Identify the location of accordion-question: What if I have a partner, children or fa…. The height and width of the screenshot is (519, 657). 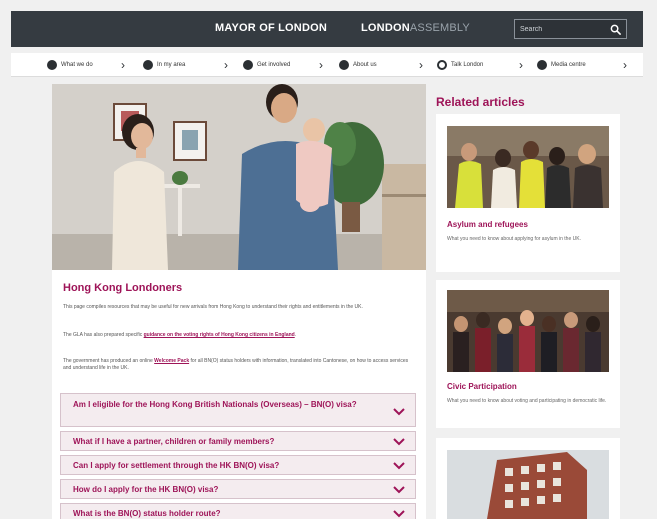
(174, 441).